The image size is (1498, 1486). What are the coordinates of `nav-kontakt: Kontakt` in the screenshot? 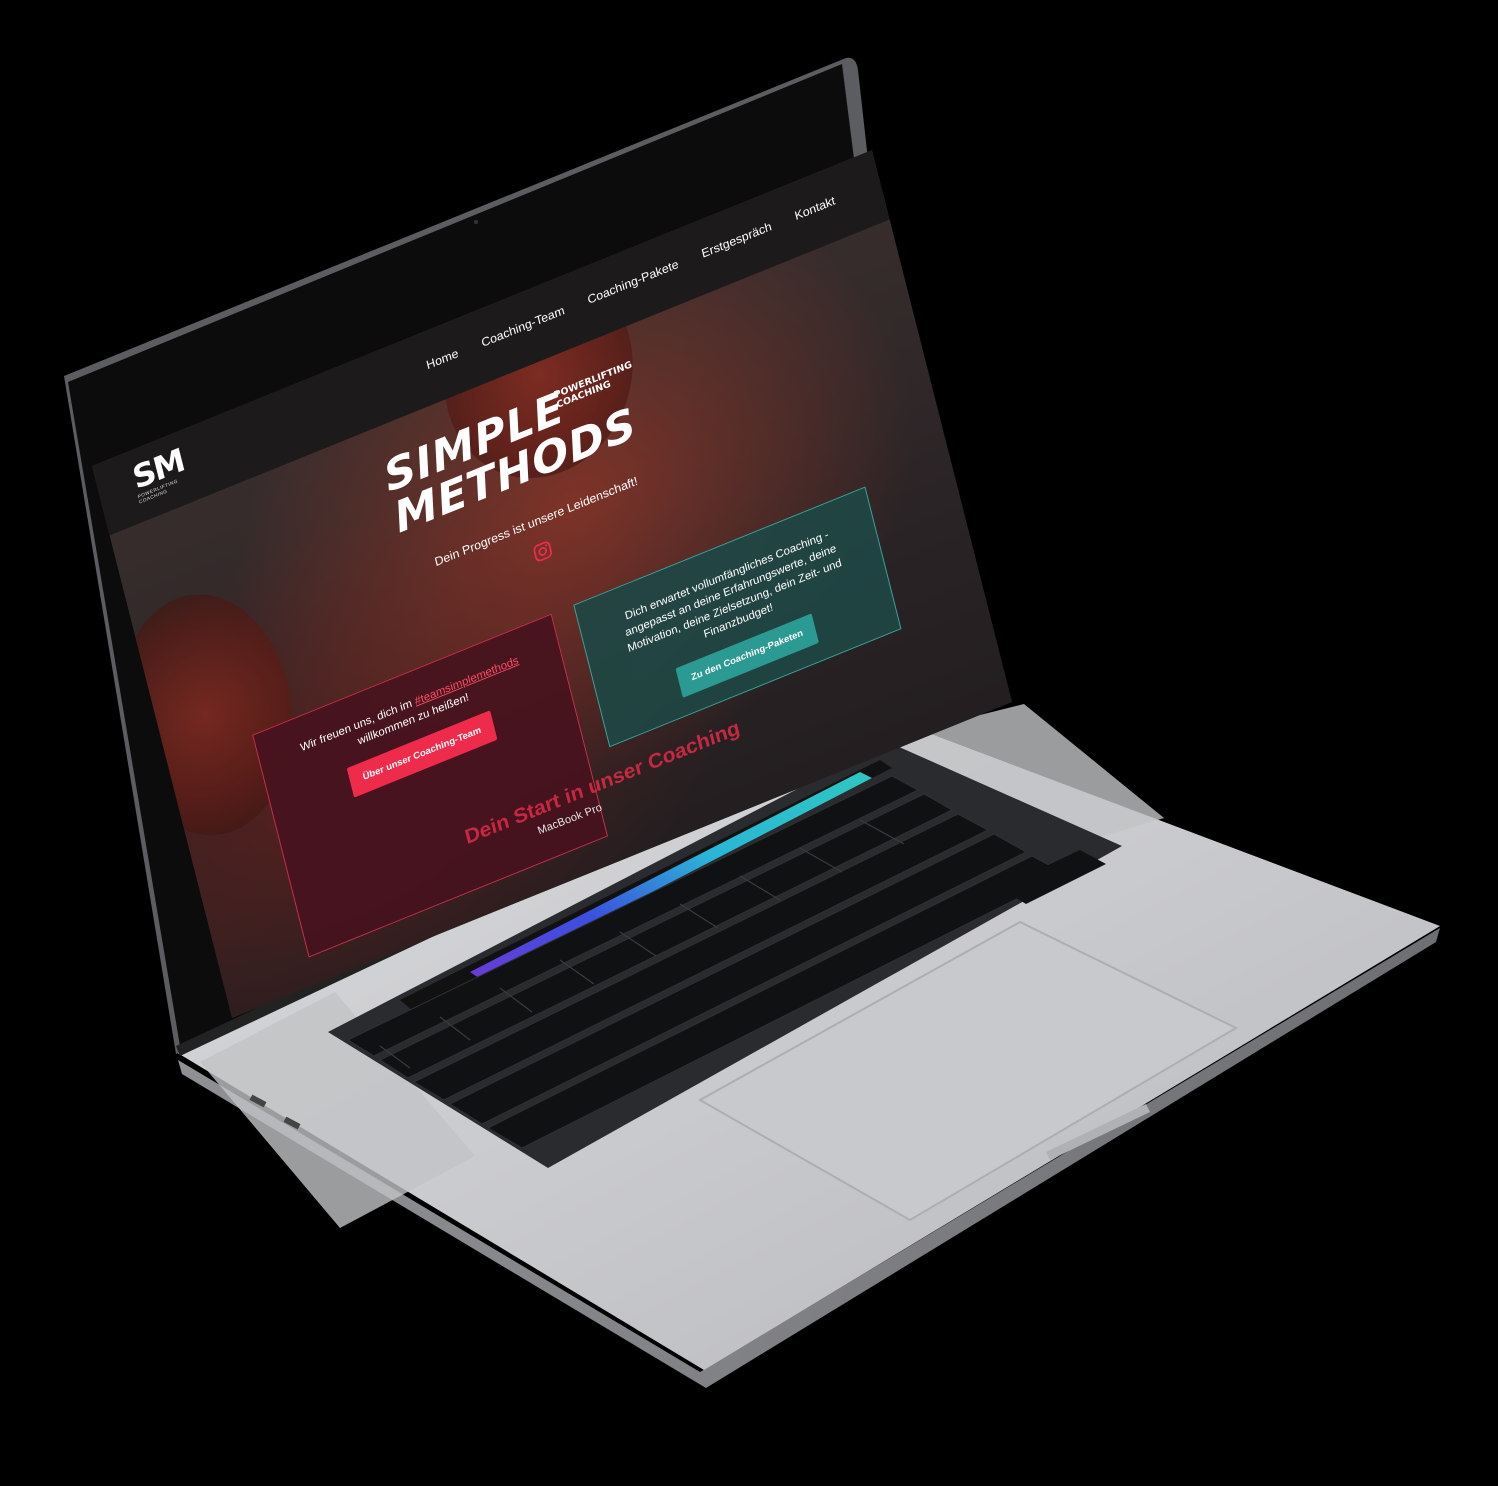 It's located at (814, 208).